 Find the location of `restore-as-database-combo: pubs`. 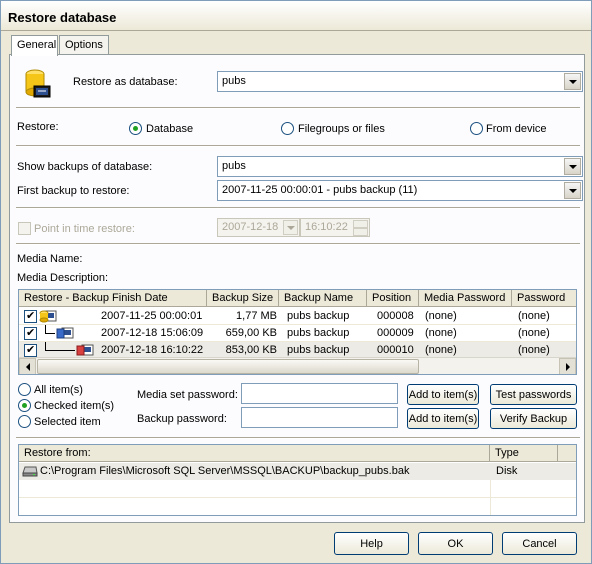

restore-as-database-combo: pubs is located at coordinates (400, 81).